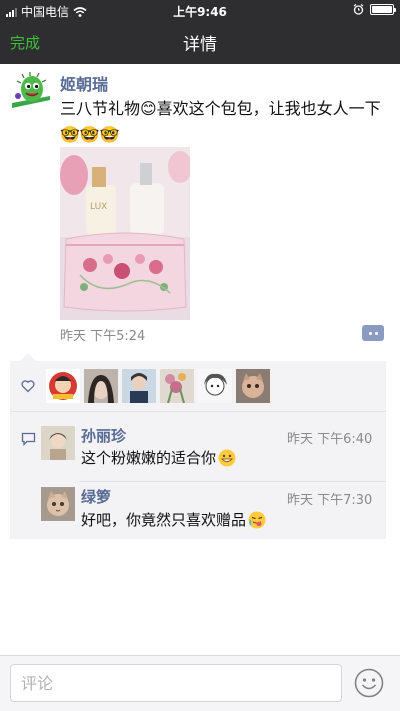  What do you see at coordinates (103, 336) in the screenshot?
I see `post-timestamp: 昨天 下午5:24` at bounding box center [103, 336].